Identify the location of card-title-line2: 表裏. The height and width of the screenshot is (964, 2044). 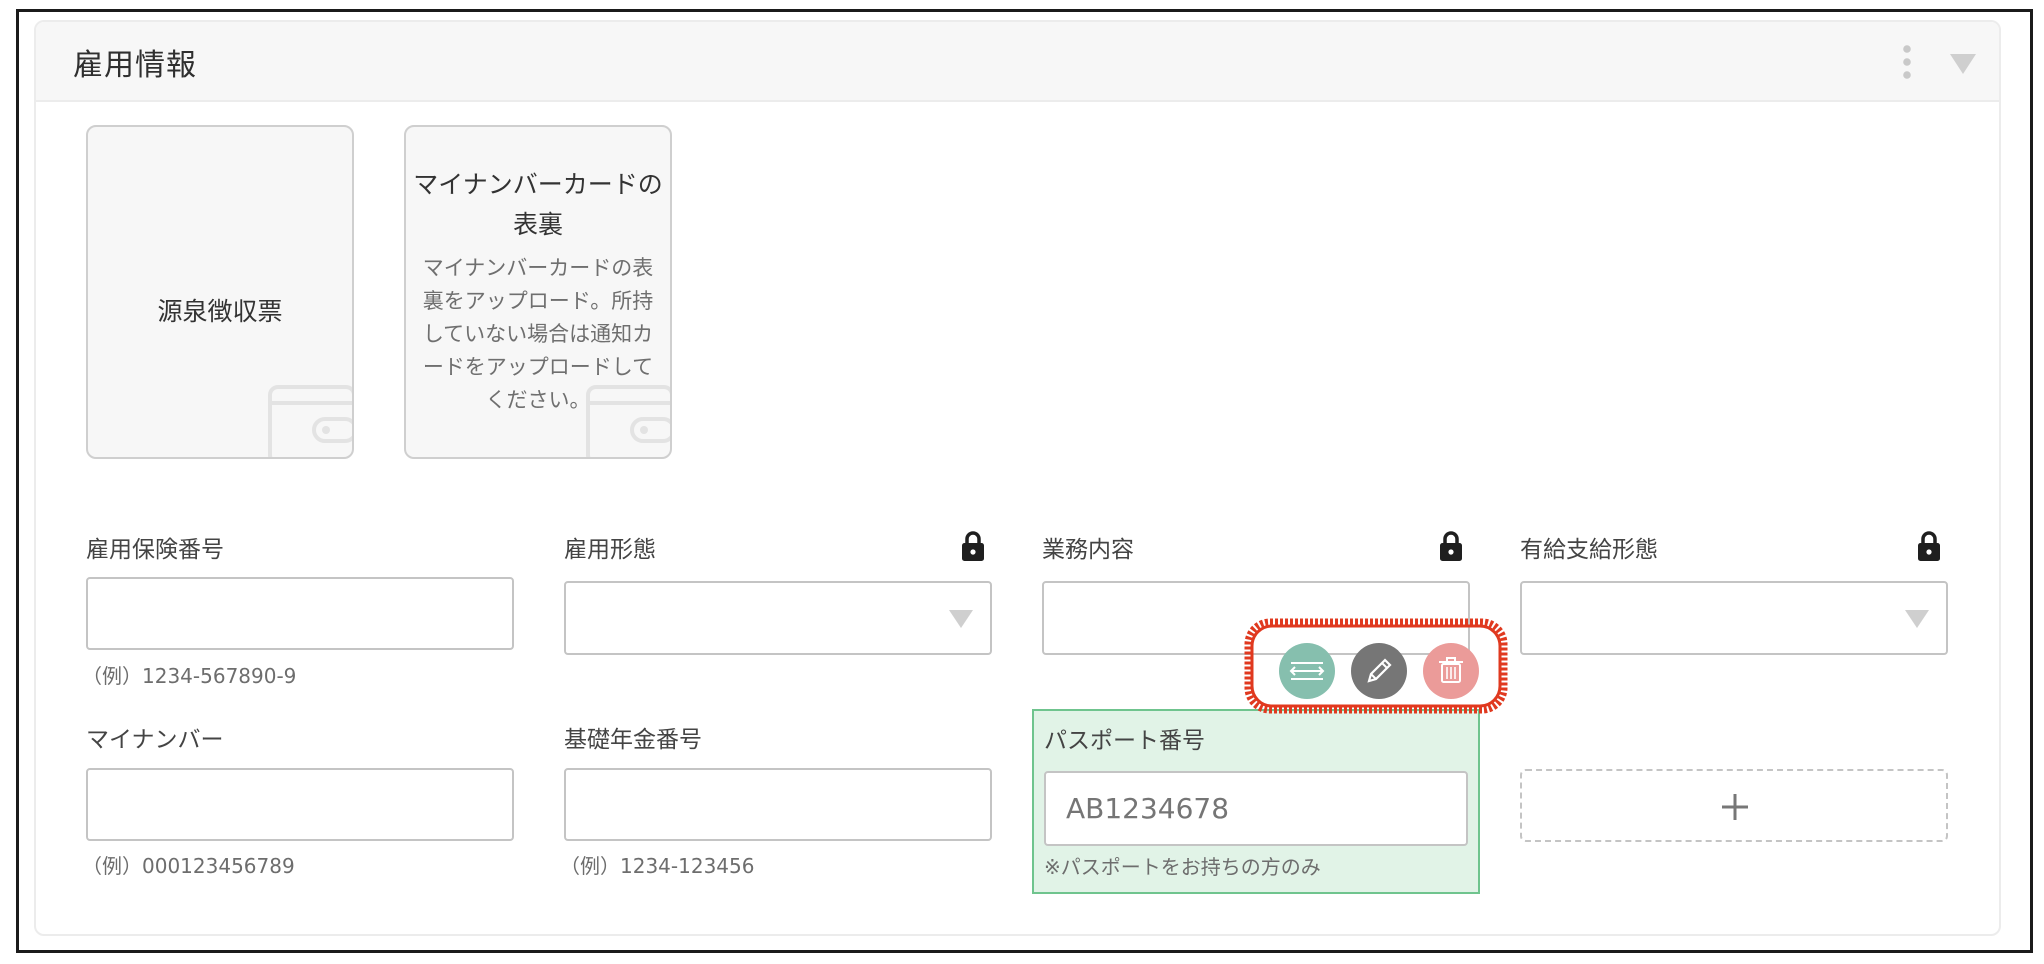
(537, 224).